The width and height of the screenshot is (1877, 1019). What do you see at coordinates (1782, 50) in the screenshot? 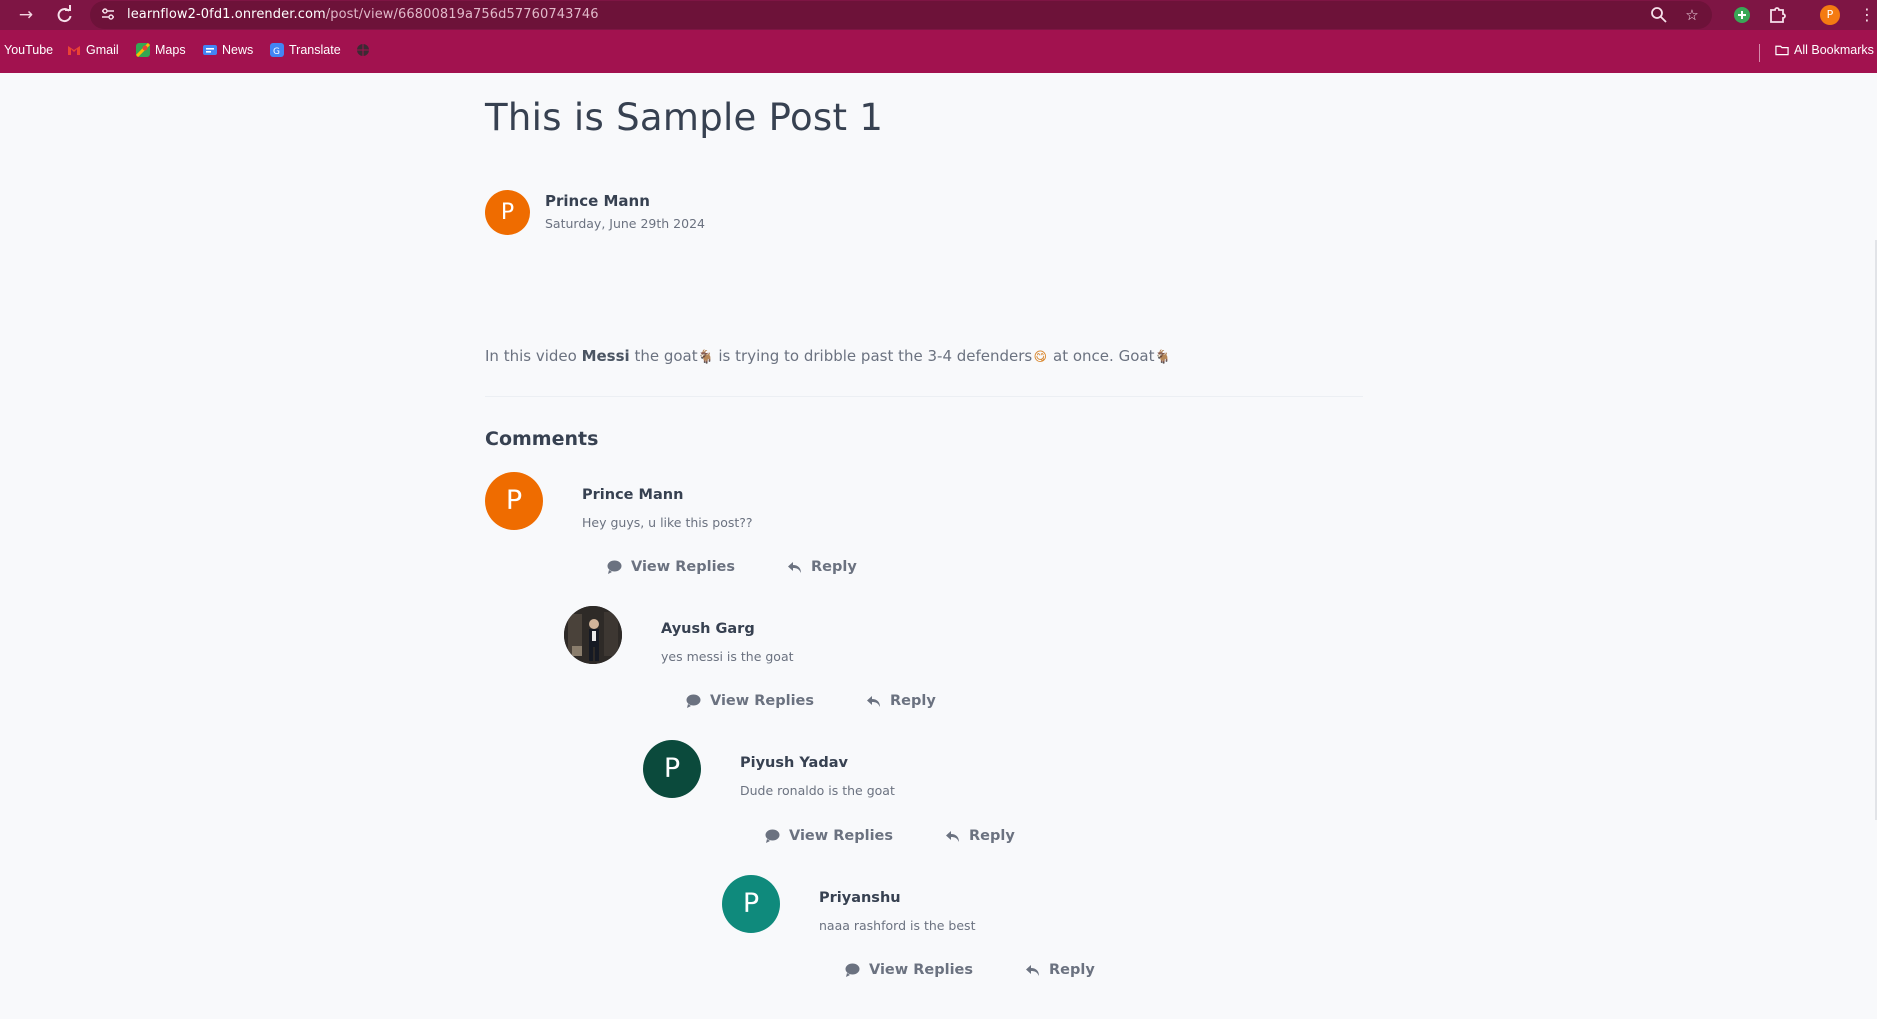
I see `folder-icon` at bounding box center [1782, 50].